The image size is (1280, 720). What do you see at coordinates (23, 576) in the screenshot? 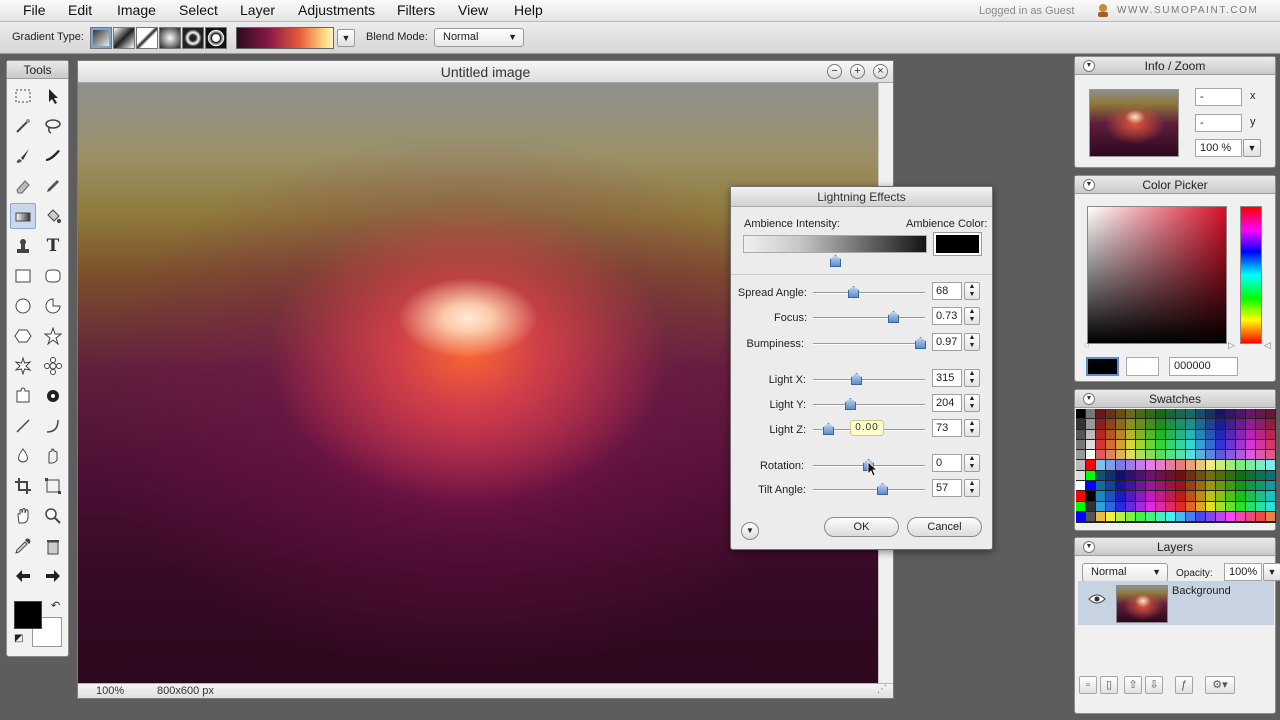
I see `undo-arrow-icon` at bounding box center [23, 576].